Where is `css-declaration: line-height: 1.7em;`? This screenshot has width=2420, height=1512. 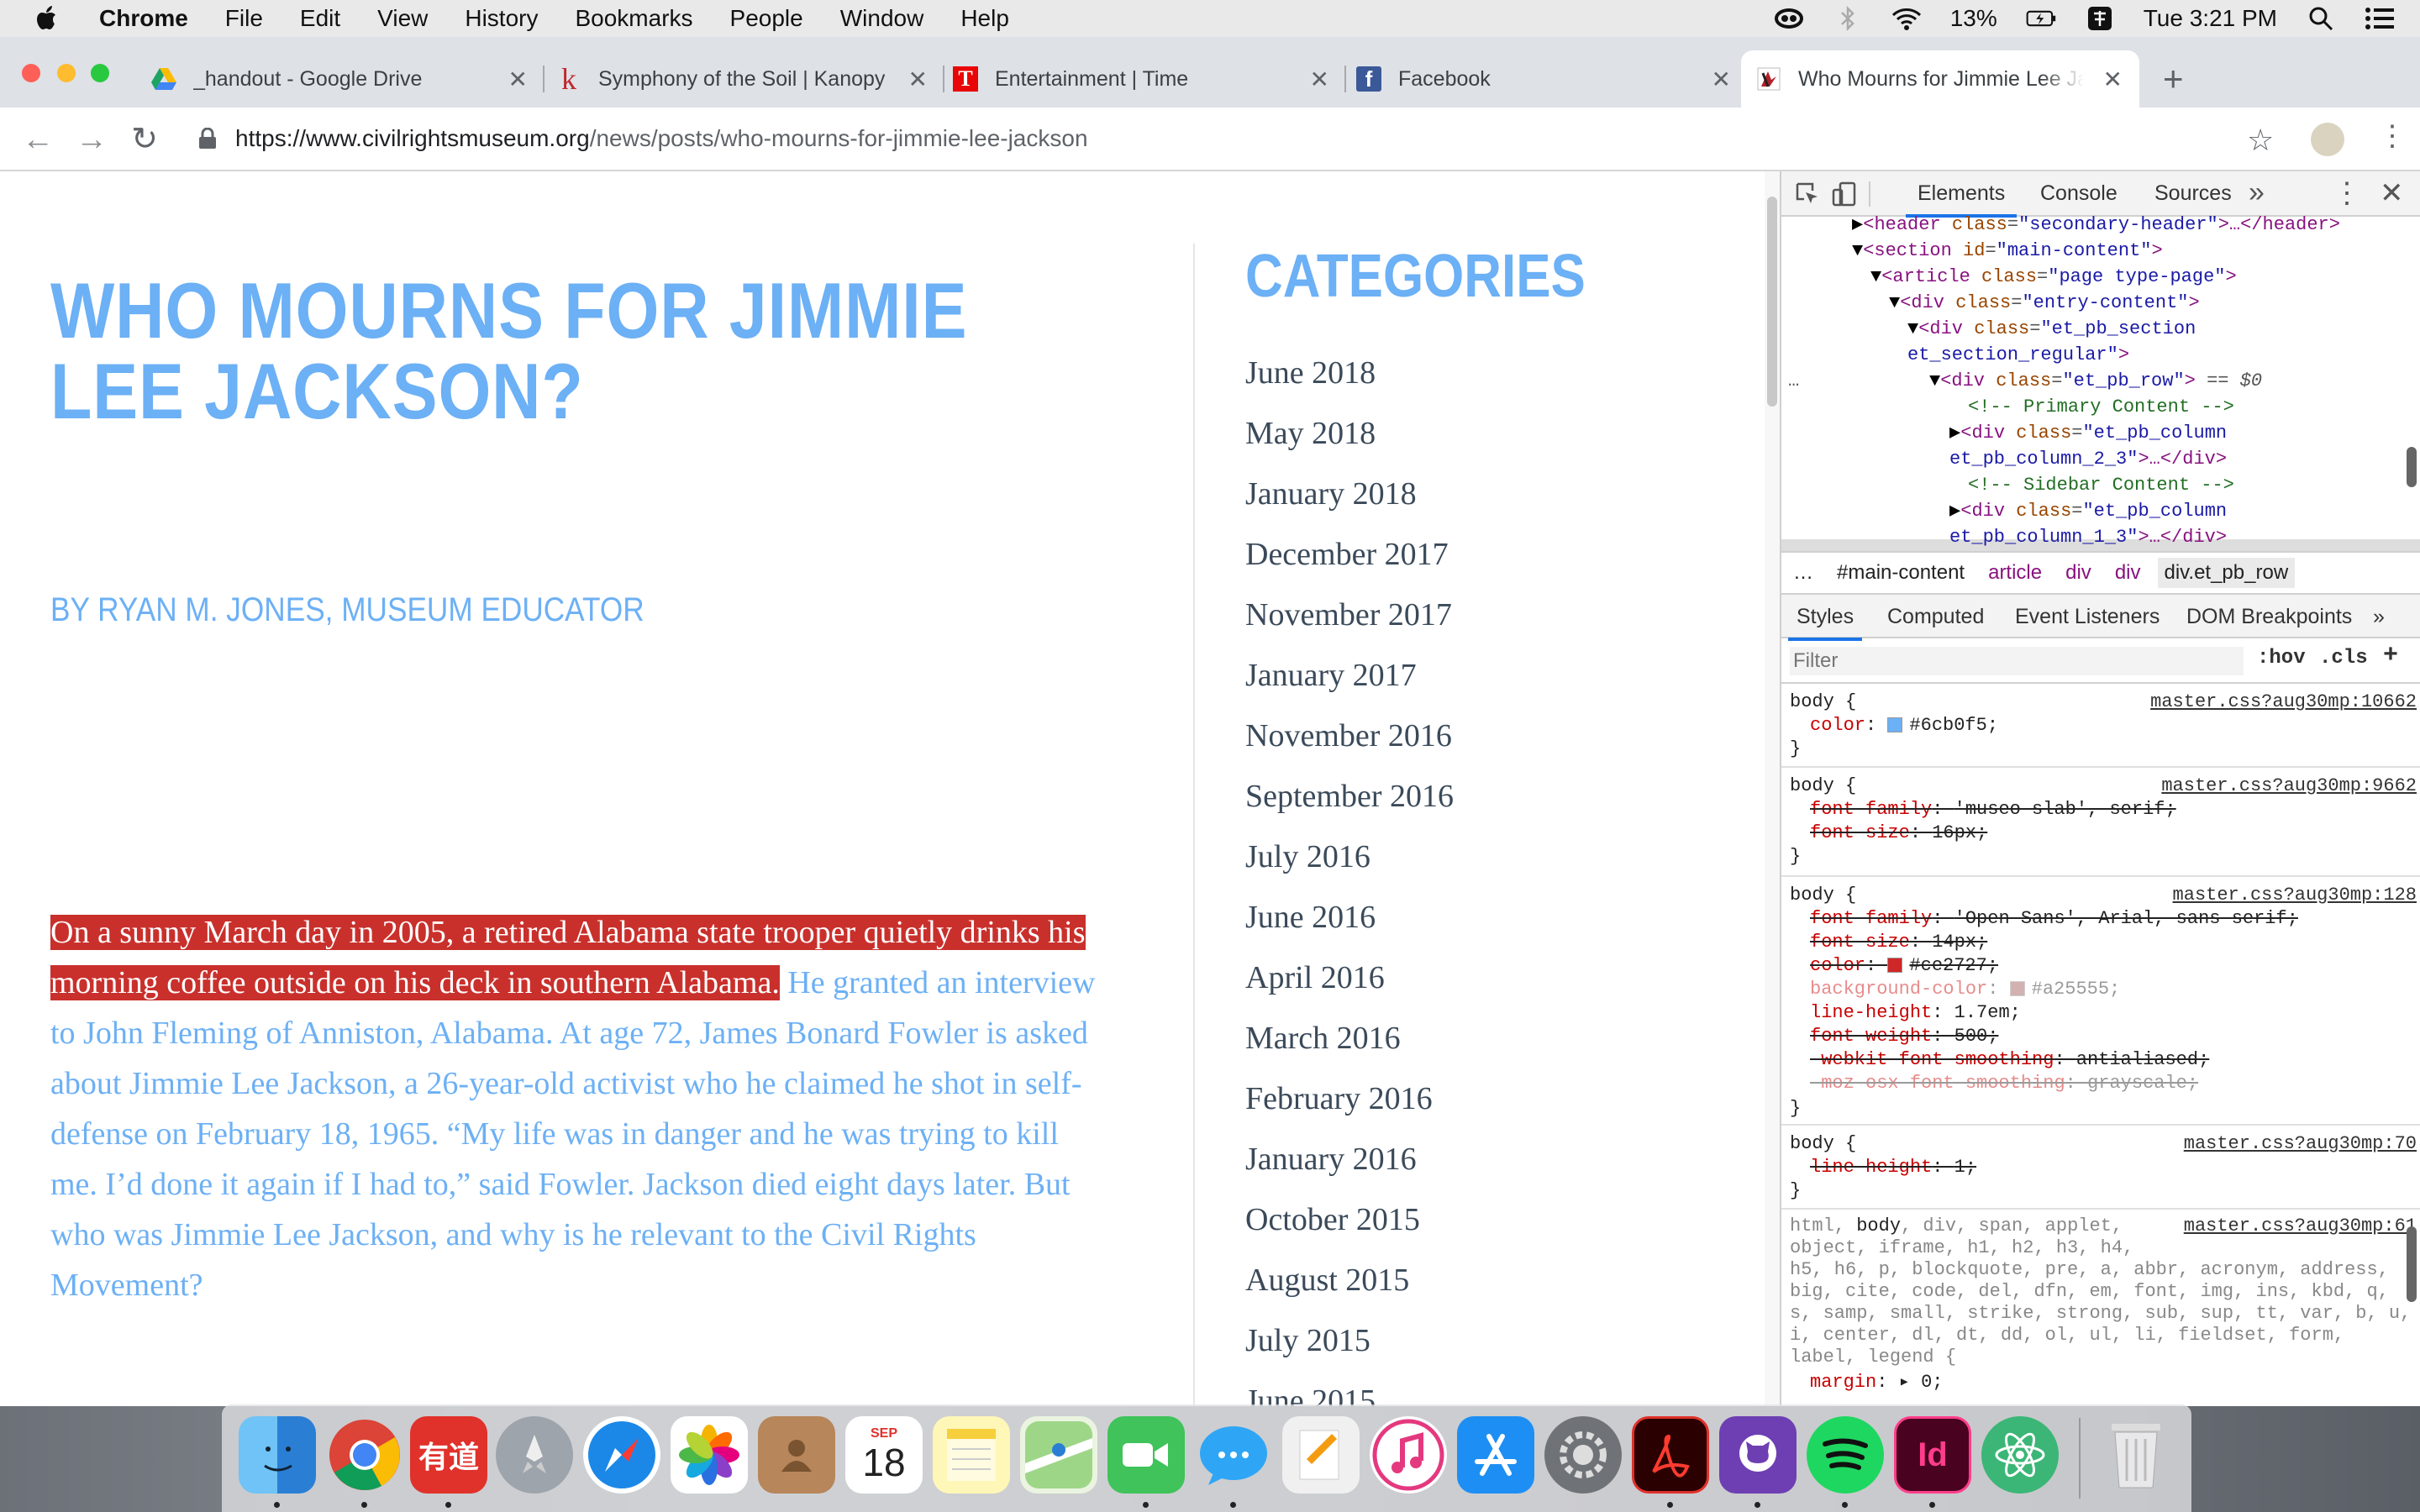 css-declaration: line-height: 1.7em; is located at coordinates (1916, 1013).